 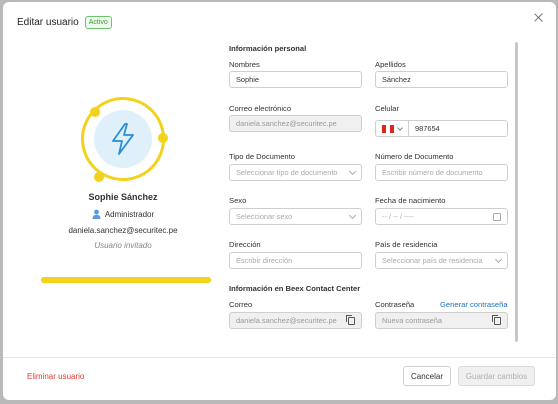 What do you see at coordinates (395, 304) in the screenshot?
I see `contrasena-label: Contraseña` at bounding box center [395, 304].